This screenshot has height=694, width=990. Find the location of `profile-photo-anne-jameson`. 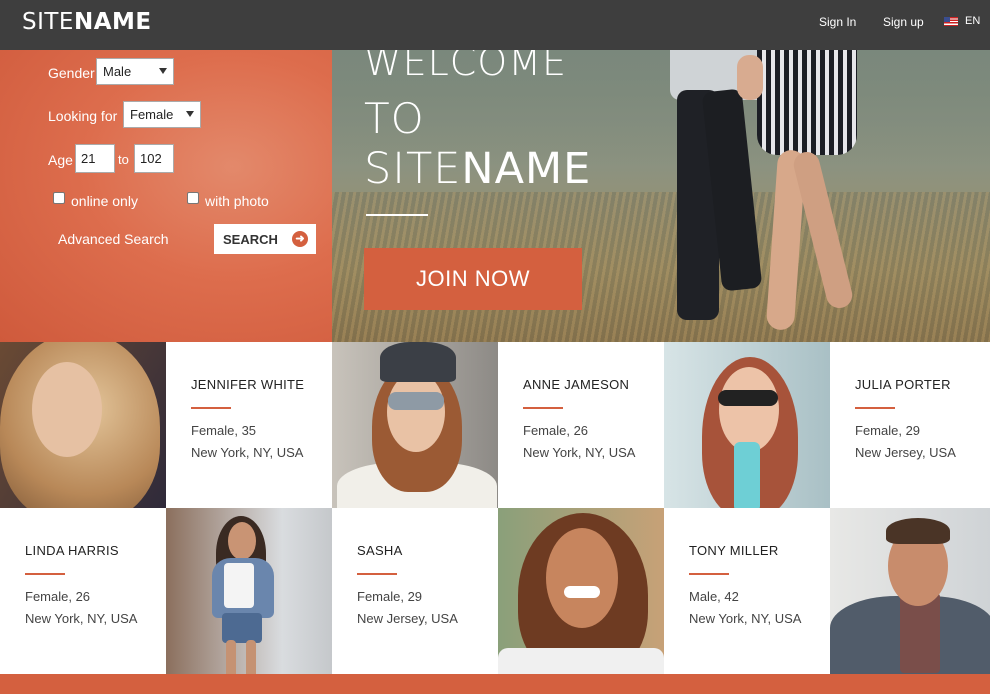

profile-photo-anne-jameson is located at coordinates (415, 425).